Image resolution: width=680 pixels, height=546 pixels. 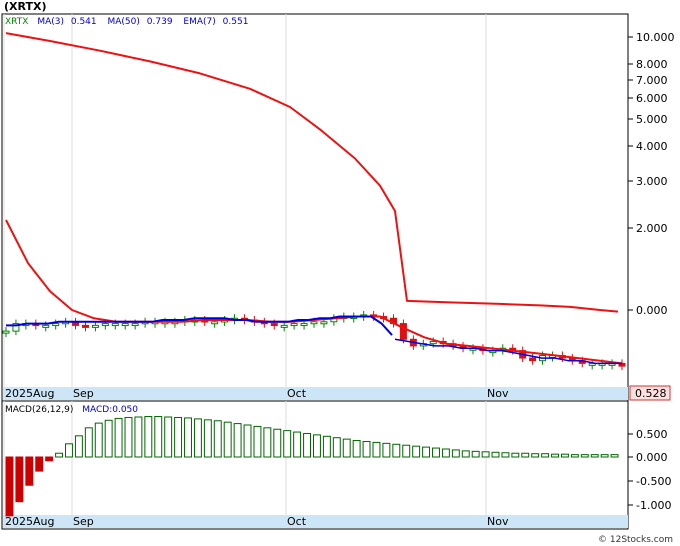 What do you see at coordinates (652, 310) in the screenshot?
I see `price-y-tick-label: 0.000` at bounding box center [652, 310].